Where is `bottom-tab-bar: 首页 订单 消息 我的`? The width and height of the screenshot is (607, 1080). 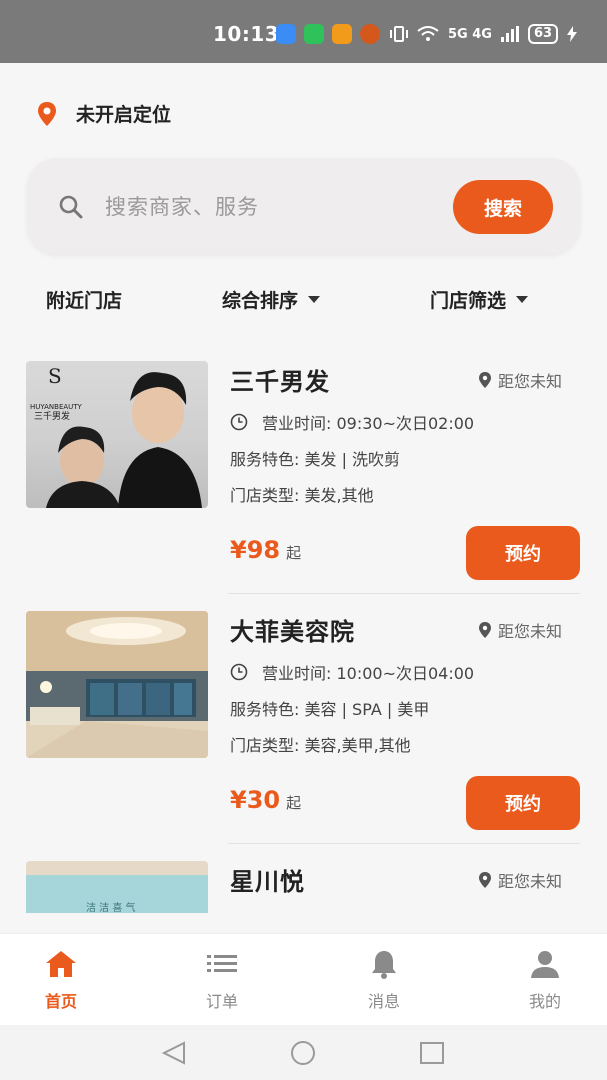 bottom-tab-bar: 首页 订单 消息 我的 is located at coordinates (303, 979).